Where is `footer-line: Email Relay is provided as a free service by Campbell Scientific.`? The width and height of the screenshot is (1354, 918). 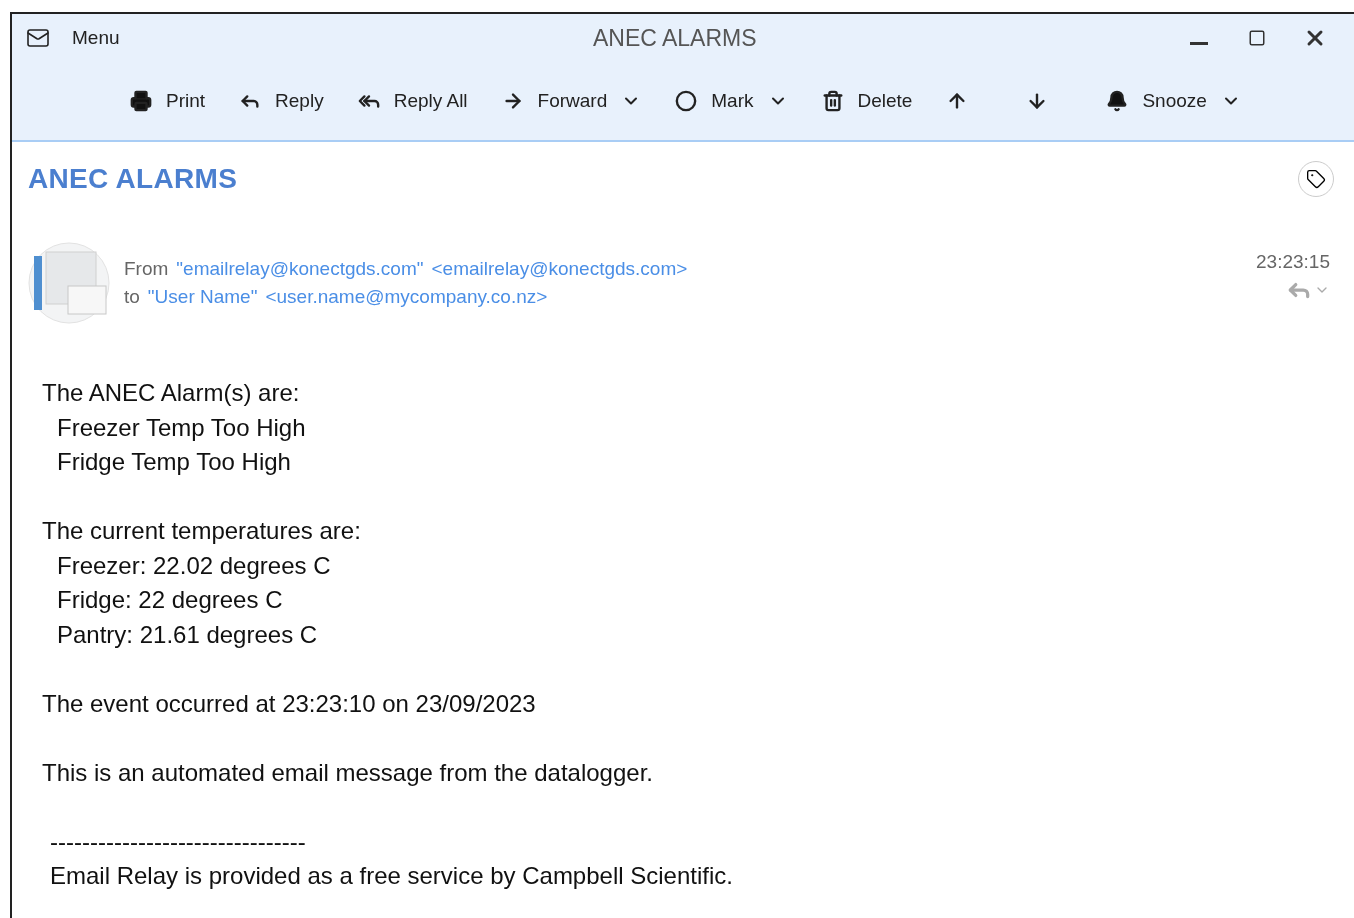 footer-line: Email Relay is provided as a free service by Campbell Scientific. is located at coordinates (391, 876).